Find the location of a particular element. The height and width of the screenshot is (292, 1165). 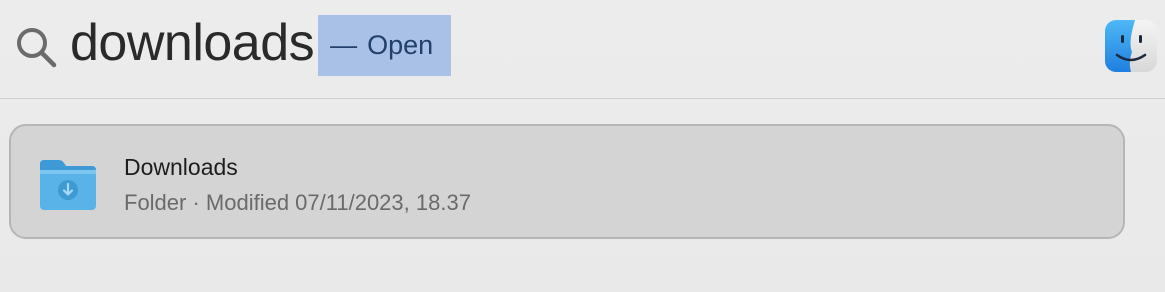

search-input: downloads — Open is located at coordinates (261, 44).